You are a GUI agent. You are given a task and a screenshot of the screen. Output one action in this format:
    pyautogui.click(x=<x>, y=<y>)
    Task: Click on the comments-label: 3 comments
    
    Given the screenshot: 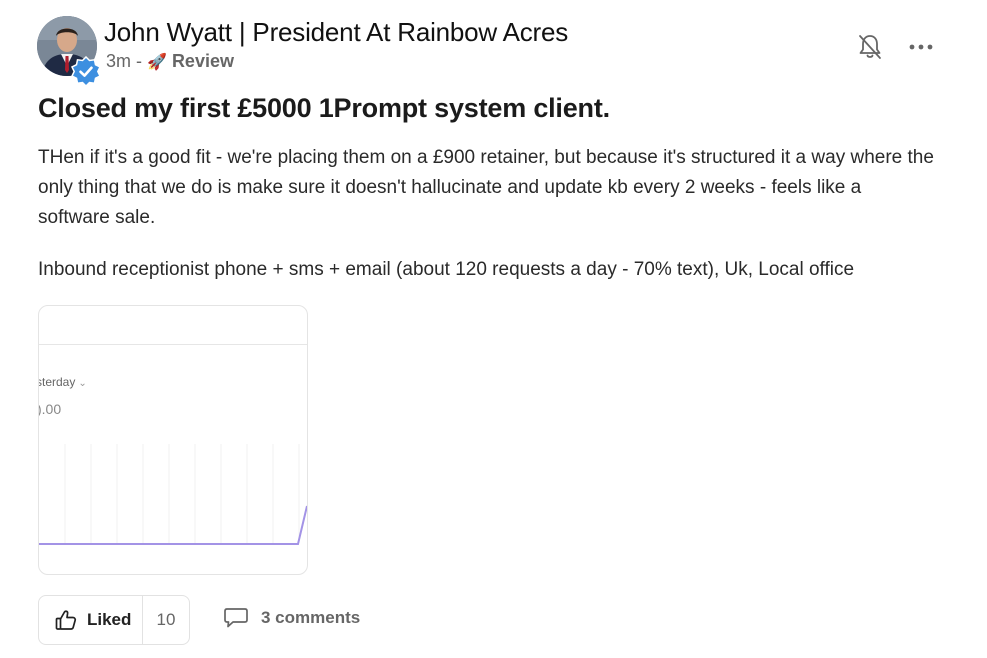 What is the action you would take?
    pyautogui.click(x=311, y=617)
    